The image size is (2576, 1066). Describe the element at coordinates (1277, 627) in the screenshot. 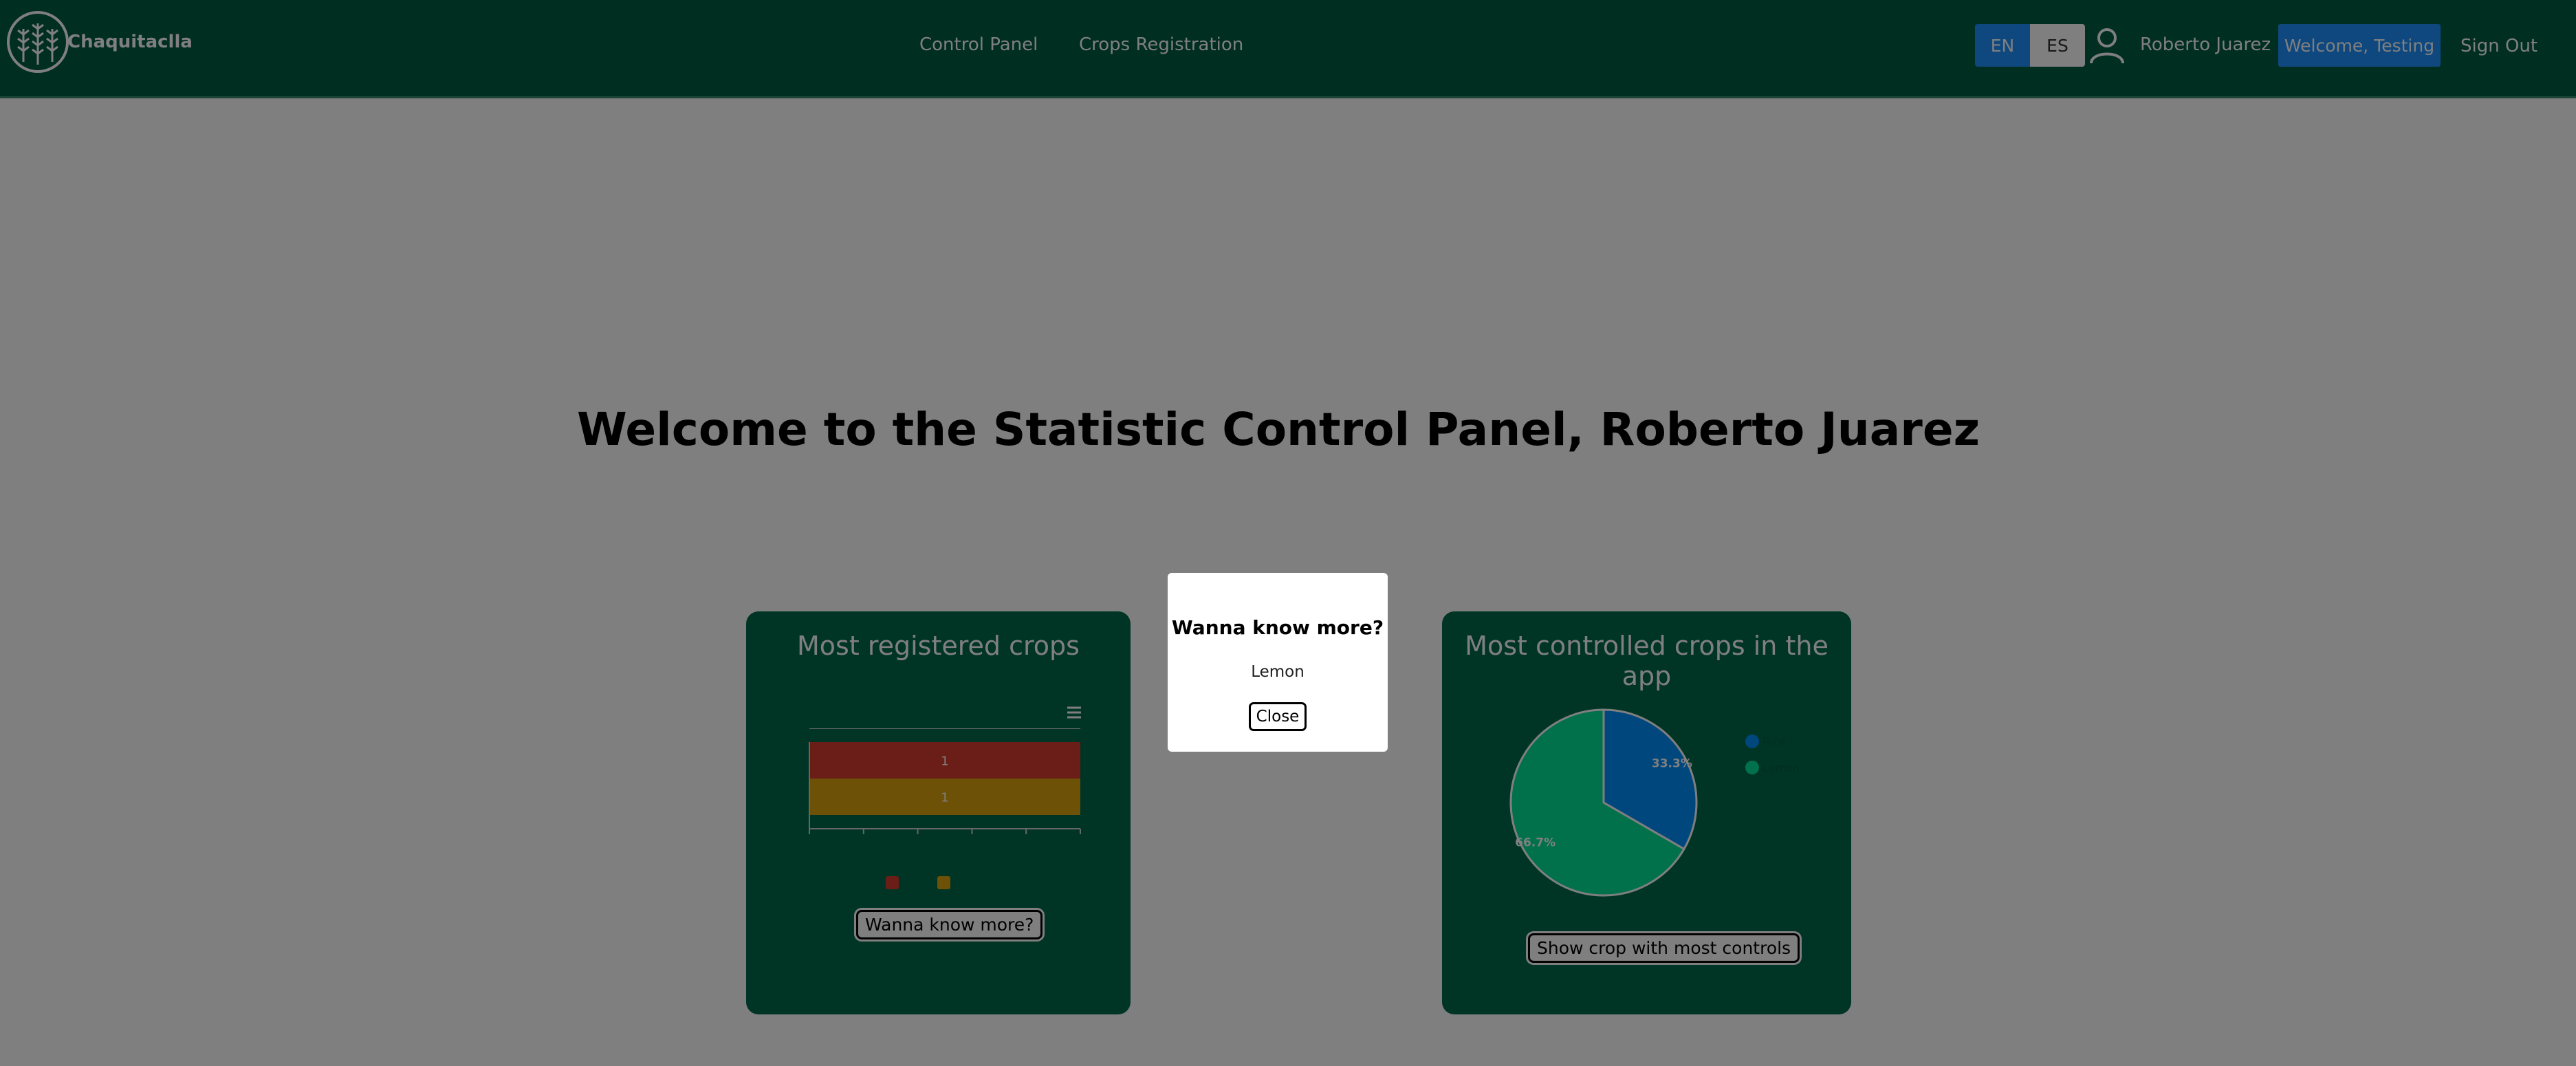

I see `modal-title: Wanna know more?` at that location.